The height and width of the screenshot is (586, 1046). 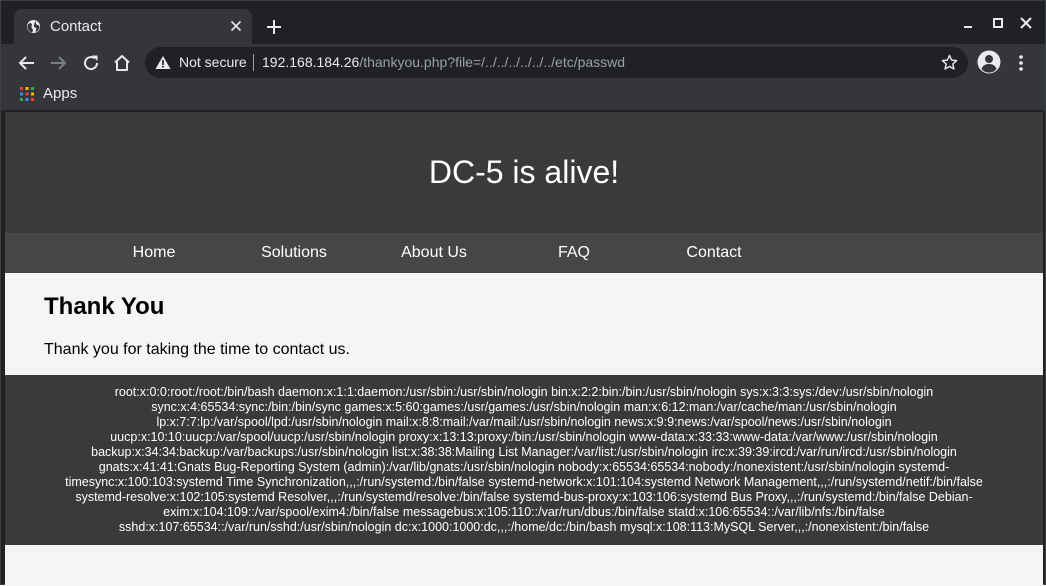 What do you see at coordinates (524, 253) in the screenshot?
I see `site-navigation: Home Solutions About Us FAQ Contact` at bounding box center [524, 253].